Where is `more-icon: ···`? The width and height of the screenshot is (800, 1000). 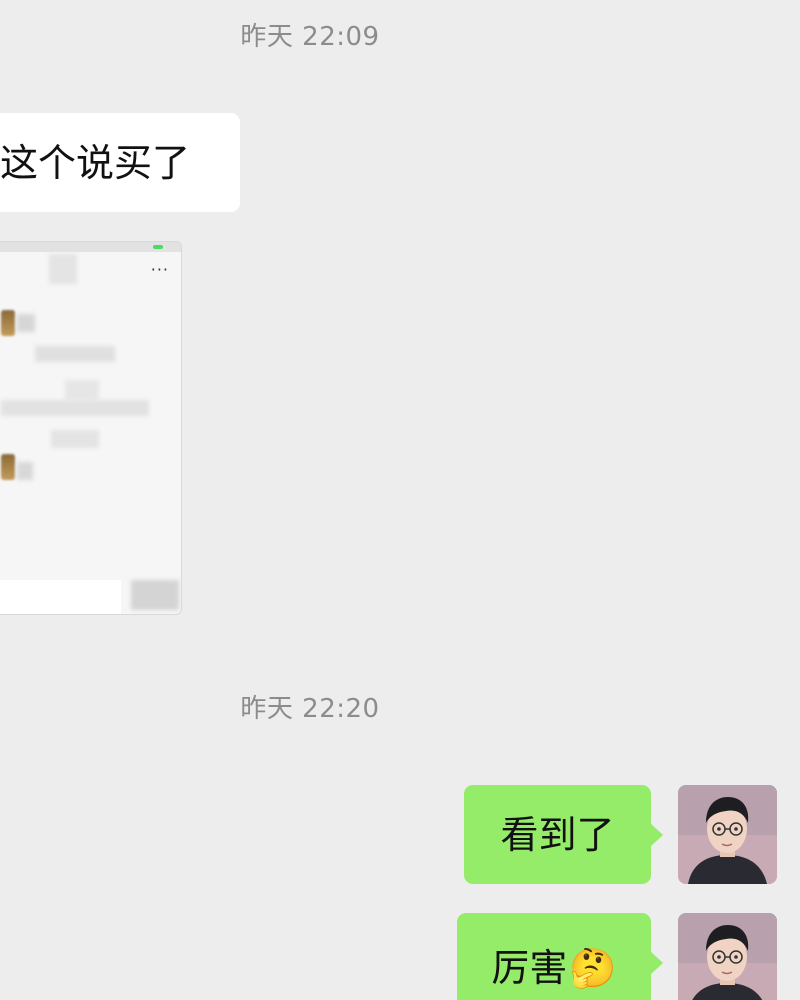
more-icon: ··· is located at coordinates (159, 269).